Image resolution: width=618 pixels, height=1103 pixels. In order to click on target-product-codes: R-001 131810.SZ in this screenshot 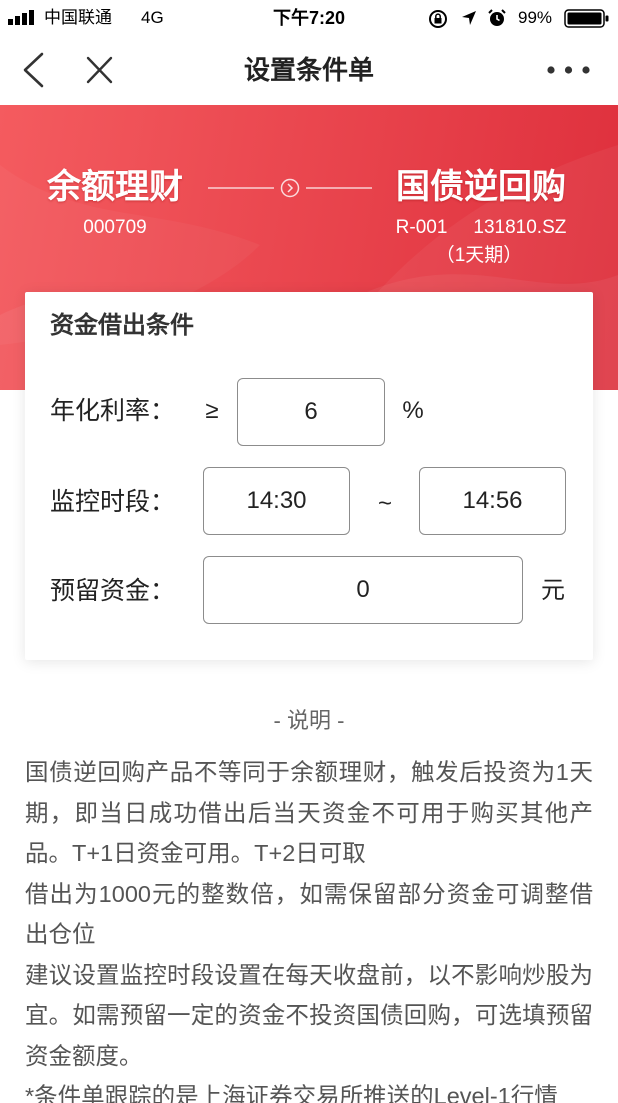, I will do `click(481, 228)`.